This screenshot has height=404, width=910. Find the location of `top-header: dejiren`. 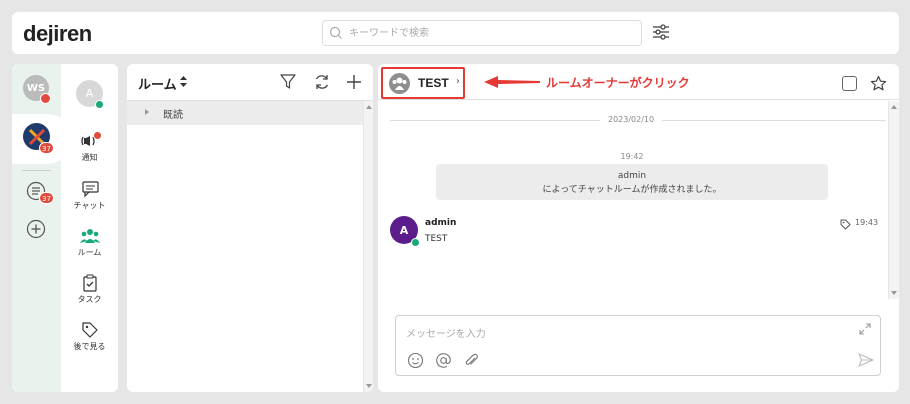

top-header: dejiren is located at coordinates (455, 33).